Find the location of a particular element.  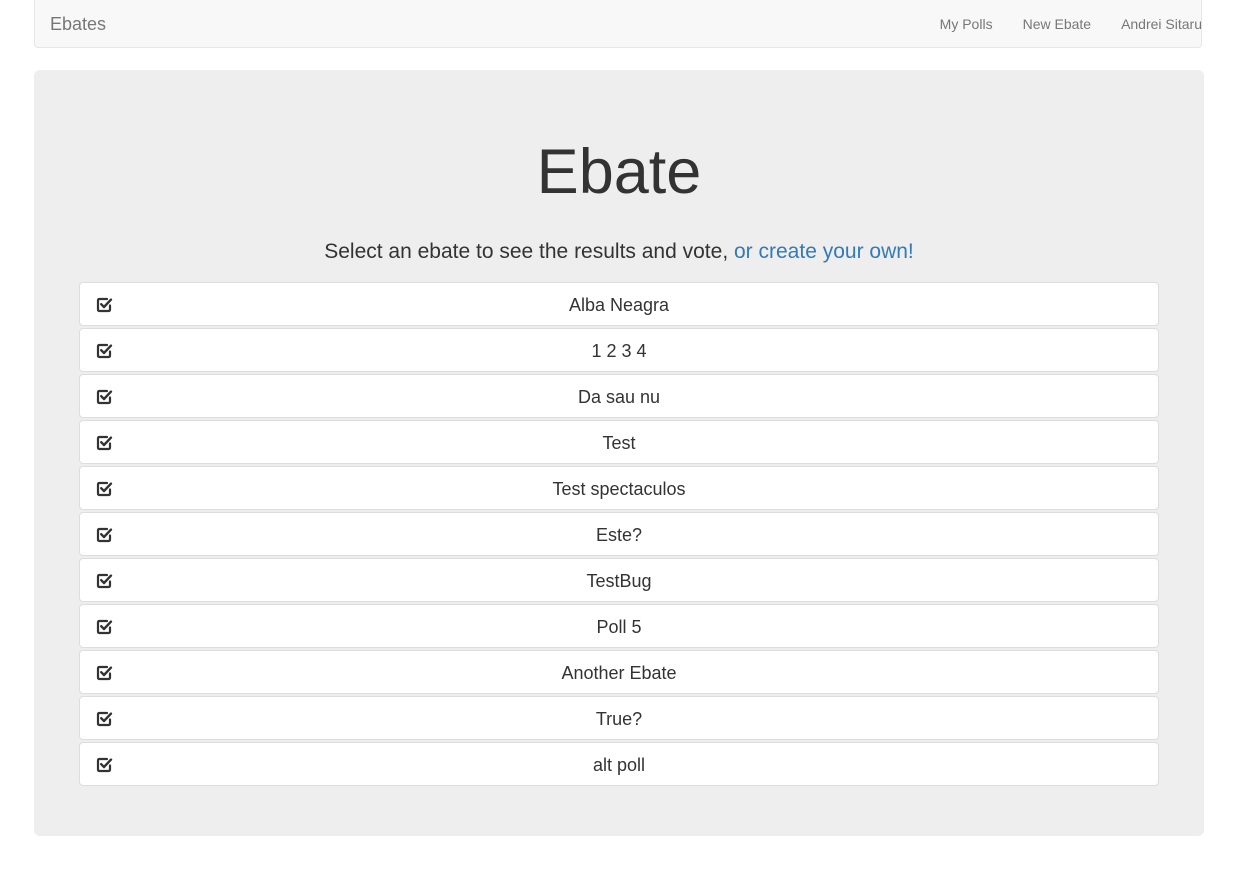

nav-links: My Polls New Ebate Andrei Sitaru is located at coordinates (1063, 24).